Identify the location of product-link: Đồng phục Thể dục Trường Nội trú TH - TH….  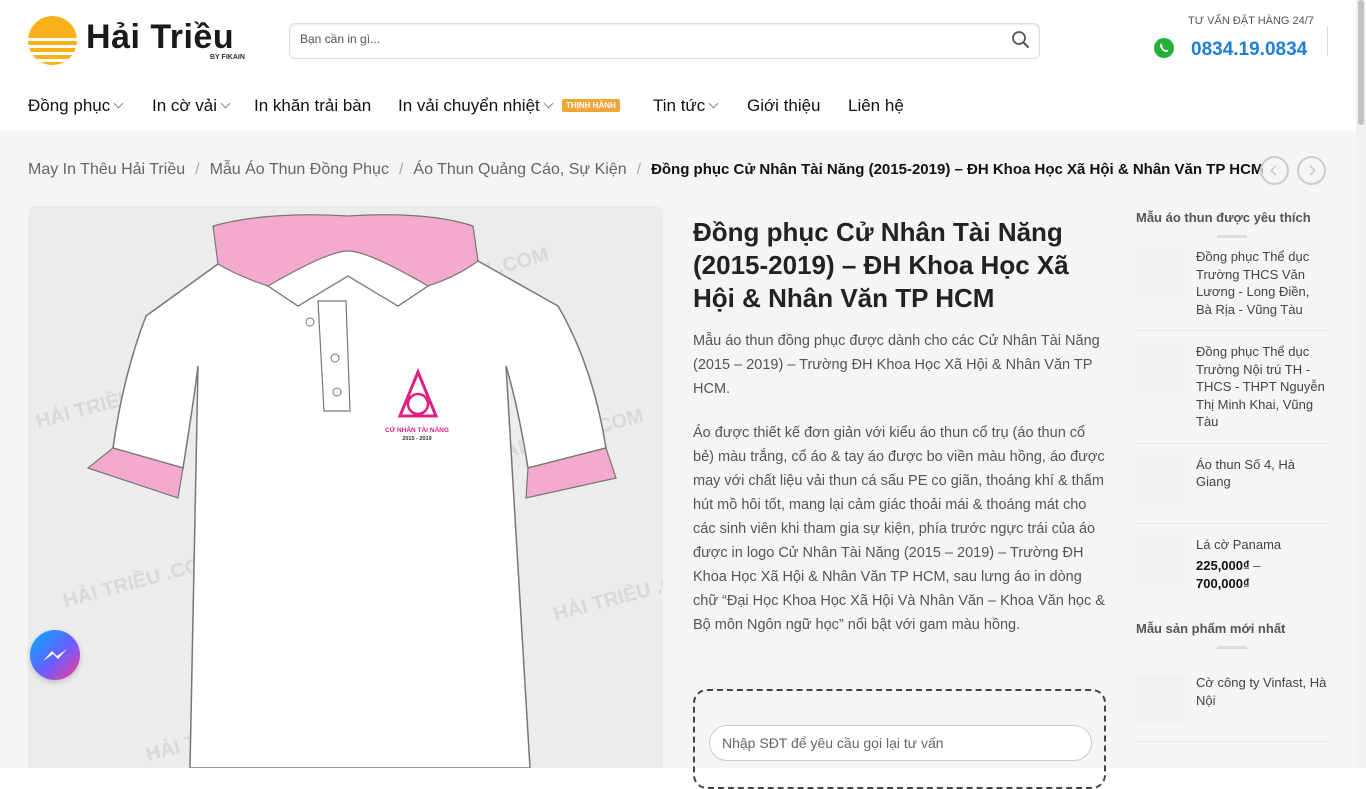
(1262, 387).